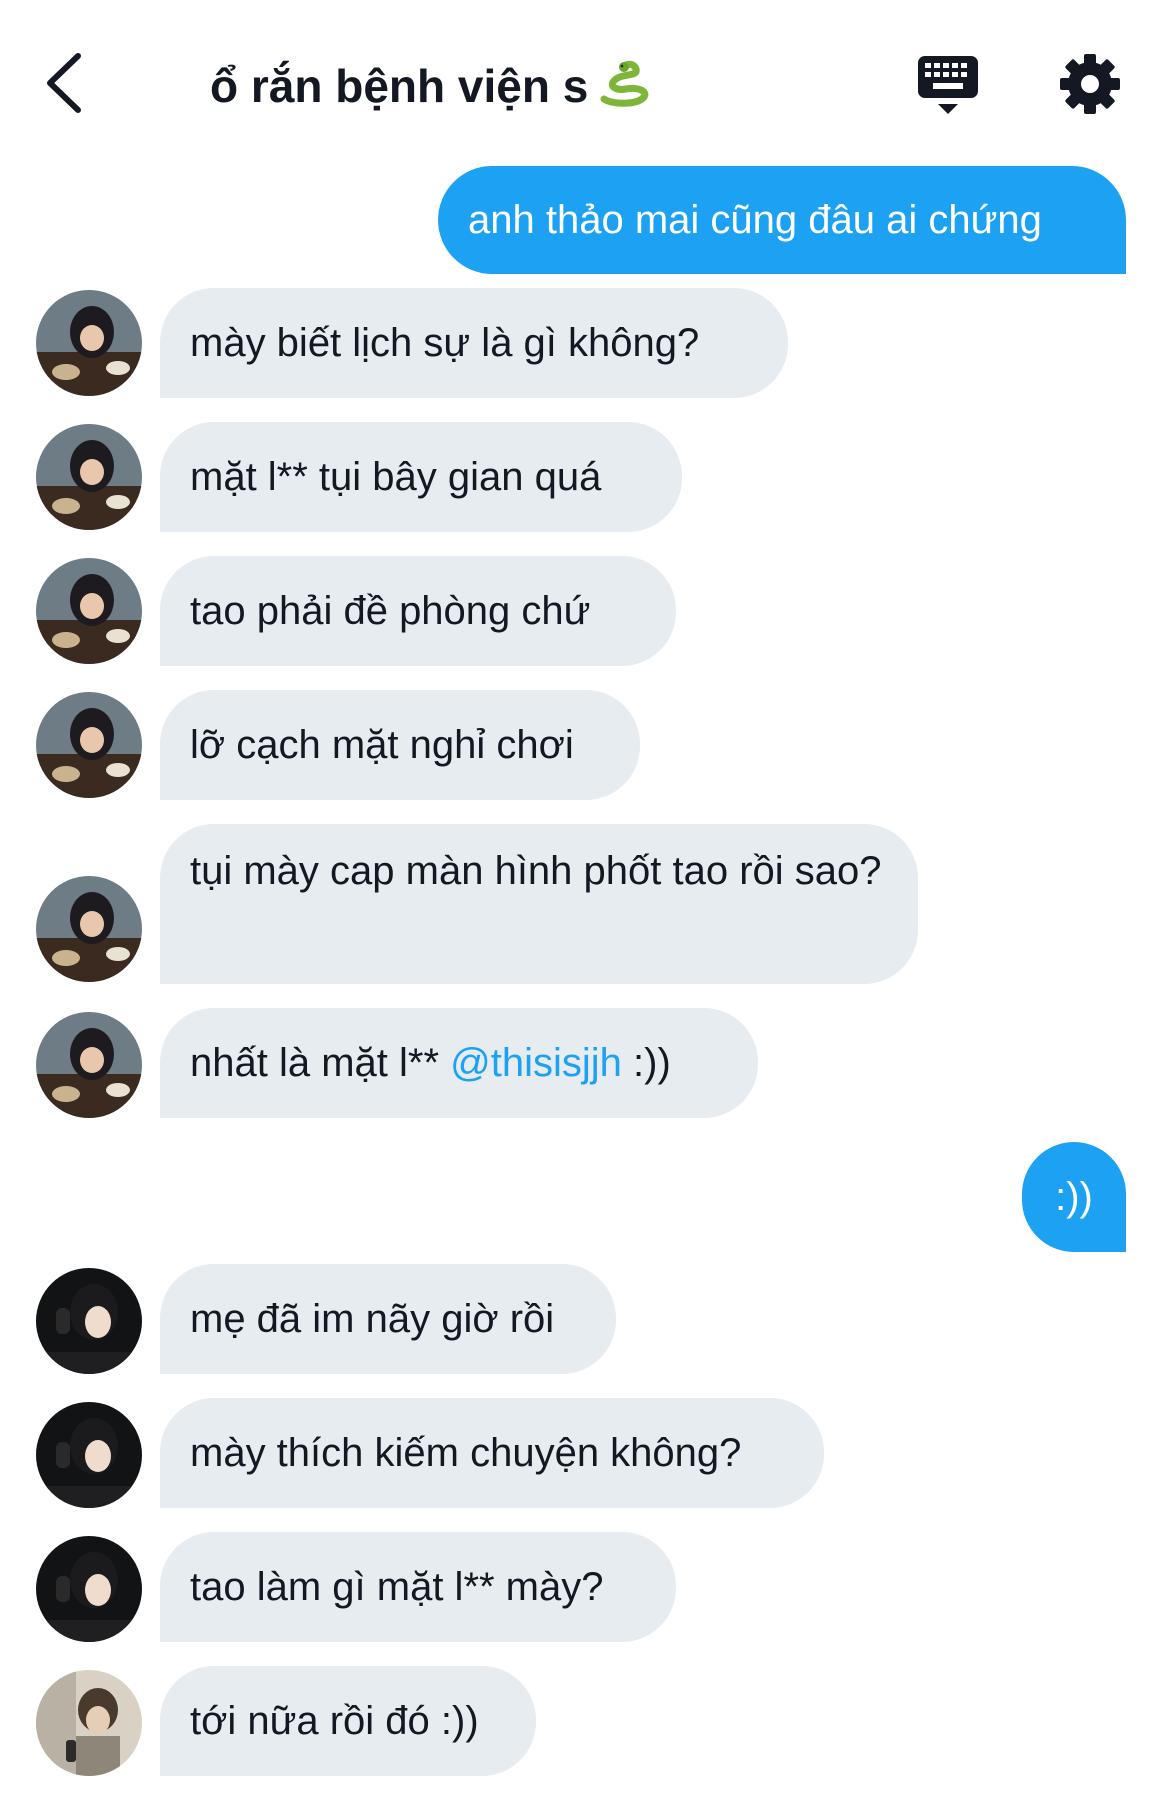  I want to click on message-bubble: tới nữa rồi đó :)), so click(348, 1721).